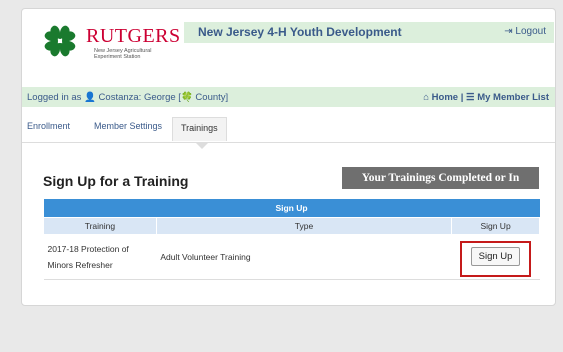 This screenshot has width=563, height=352. What do you see at coordinates (508, 31) in the screenshot?
I see `logout-icon: ⇥` at bounding box center [508, 31].